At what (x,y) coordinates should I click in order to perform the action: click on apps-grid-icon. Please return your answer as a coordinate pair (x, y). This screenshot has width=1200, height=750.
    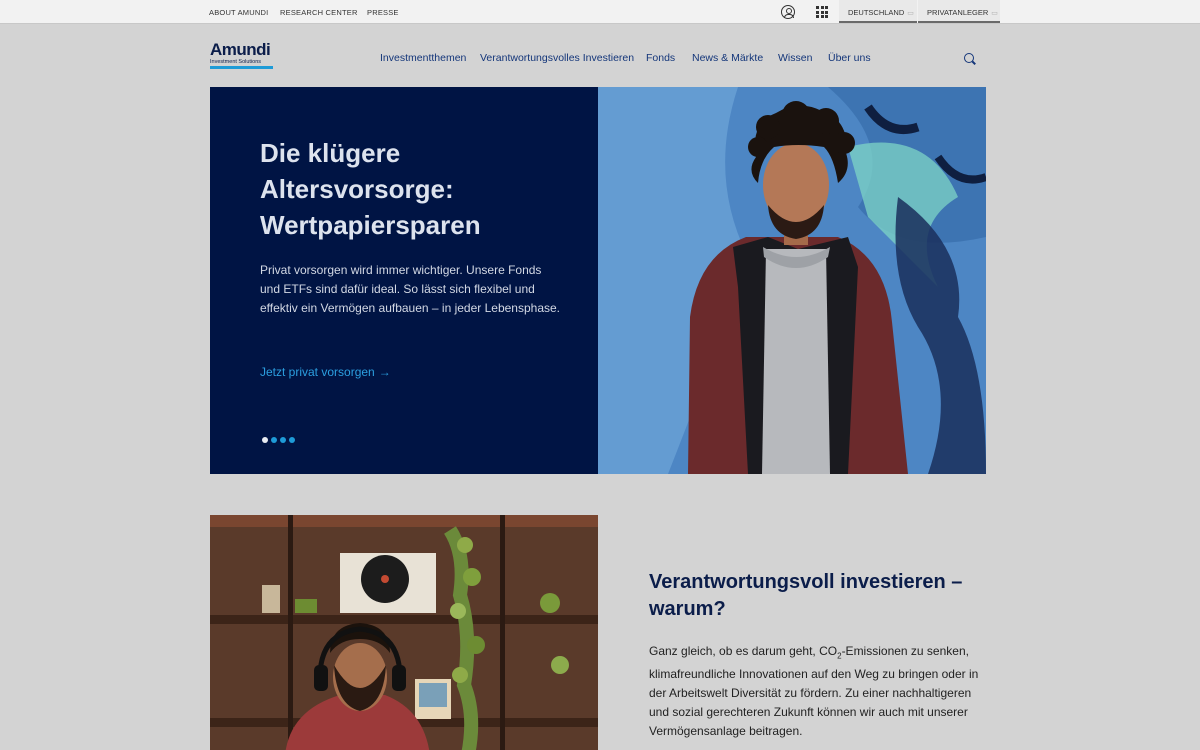
    Looking at the image, I should click on (822, 12).